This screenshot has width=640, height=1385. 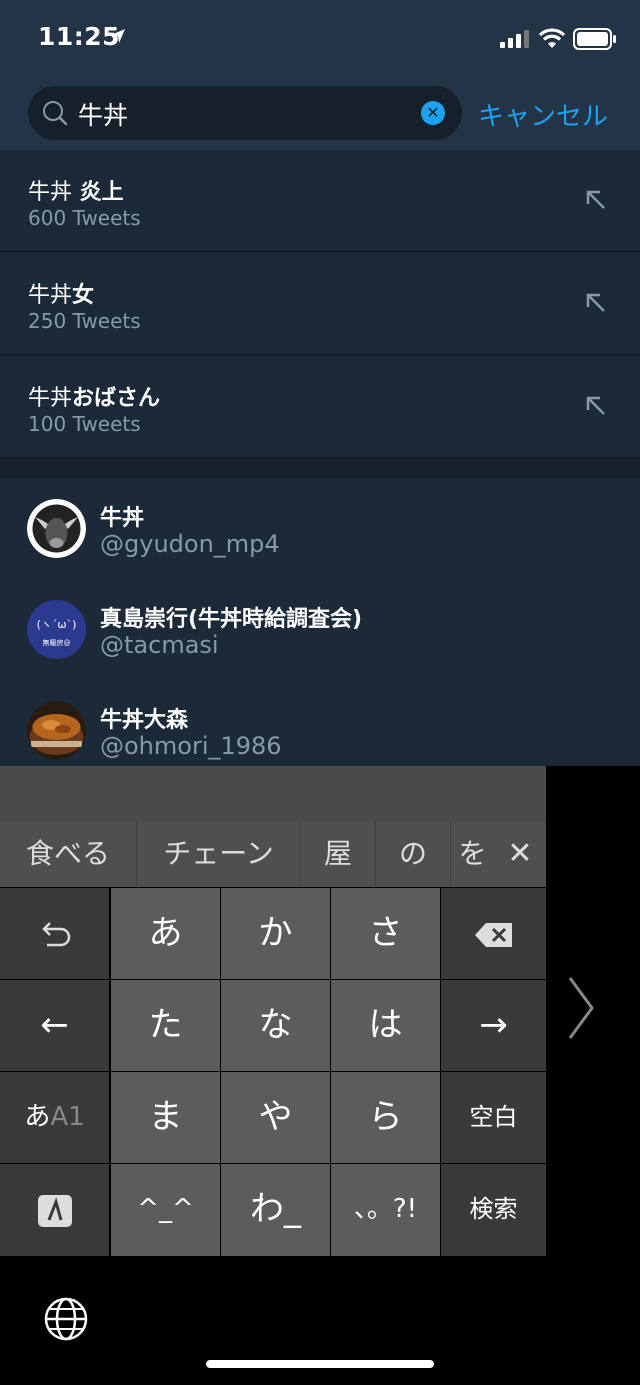 I want to click on kana-key: わ_, so click(x=275, y=1210).